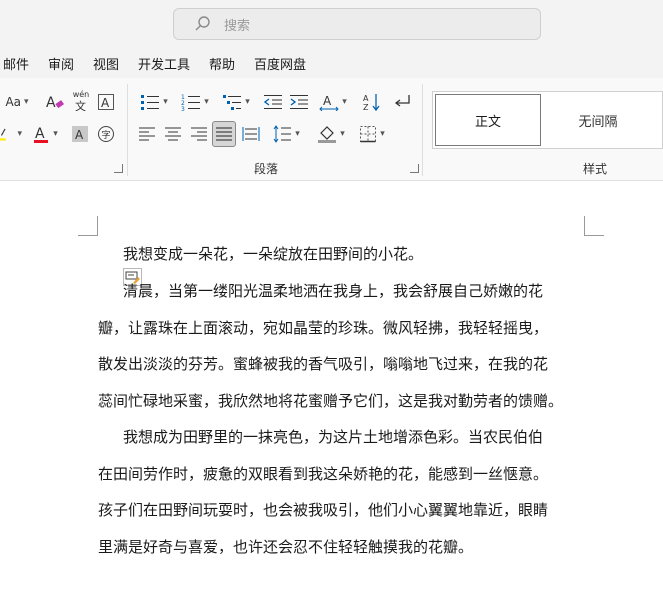  What do you see at coordinates (357, 24) in the screenshot?
I see `search-box: 搜索` at bounding box center [357, 24].